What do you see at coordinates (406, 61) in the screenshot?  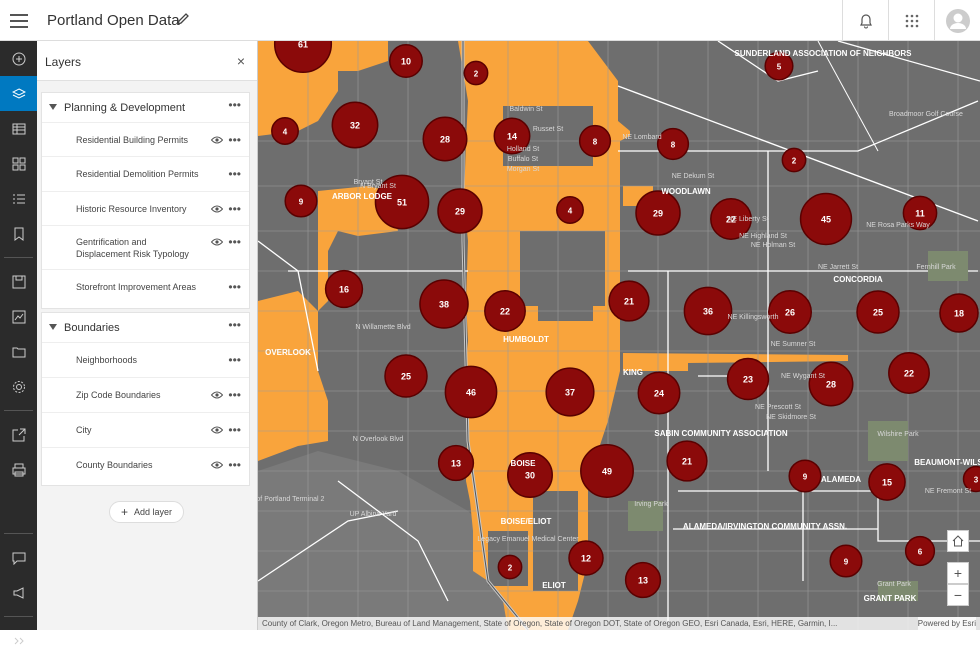 I see `cluster-marker: 10` at bounding box center [406, 61].